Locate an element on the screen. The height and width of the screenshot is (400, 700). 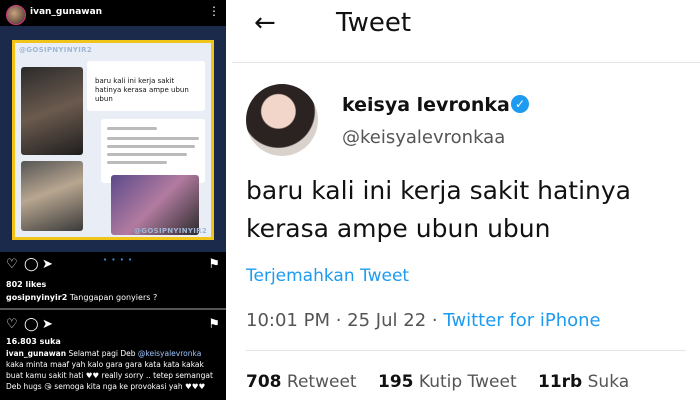
tweet-time: 10:01 PM is located at coordinates (288, 320).